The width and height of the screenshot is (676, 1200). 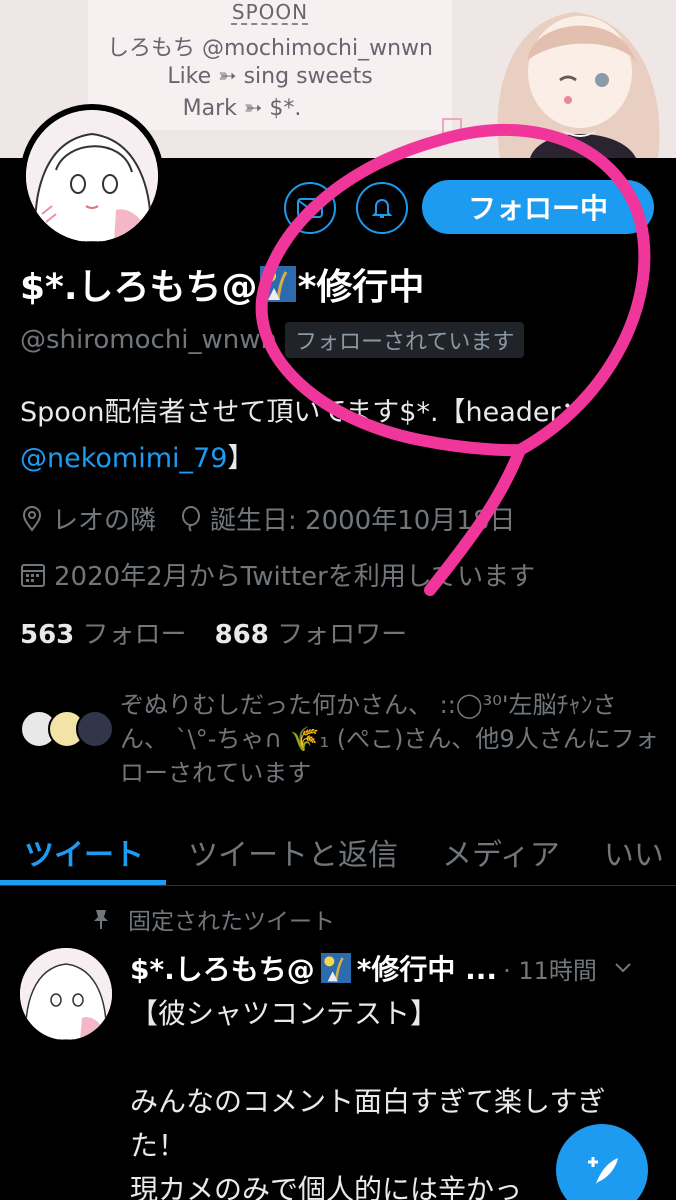 I want to click on follow-stats: 563 フォロー 868 フォロワー, so click(x=213, y=632).